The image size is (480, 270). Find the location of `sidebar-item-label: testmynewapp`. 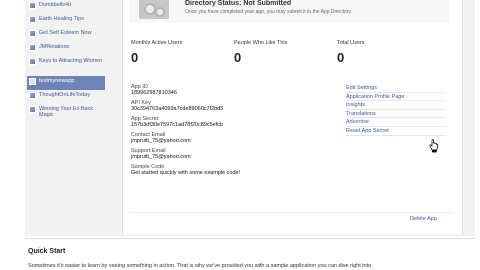

sidebar-item-label: testmynewapp is located at coordinates (57, 81).